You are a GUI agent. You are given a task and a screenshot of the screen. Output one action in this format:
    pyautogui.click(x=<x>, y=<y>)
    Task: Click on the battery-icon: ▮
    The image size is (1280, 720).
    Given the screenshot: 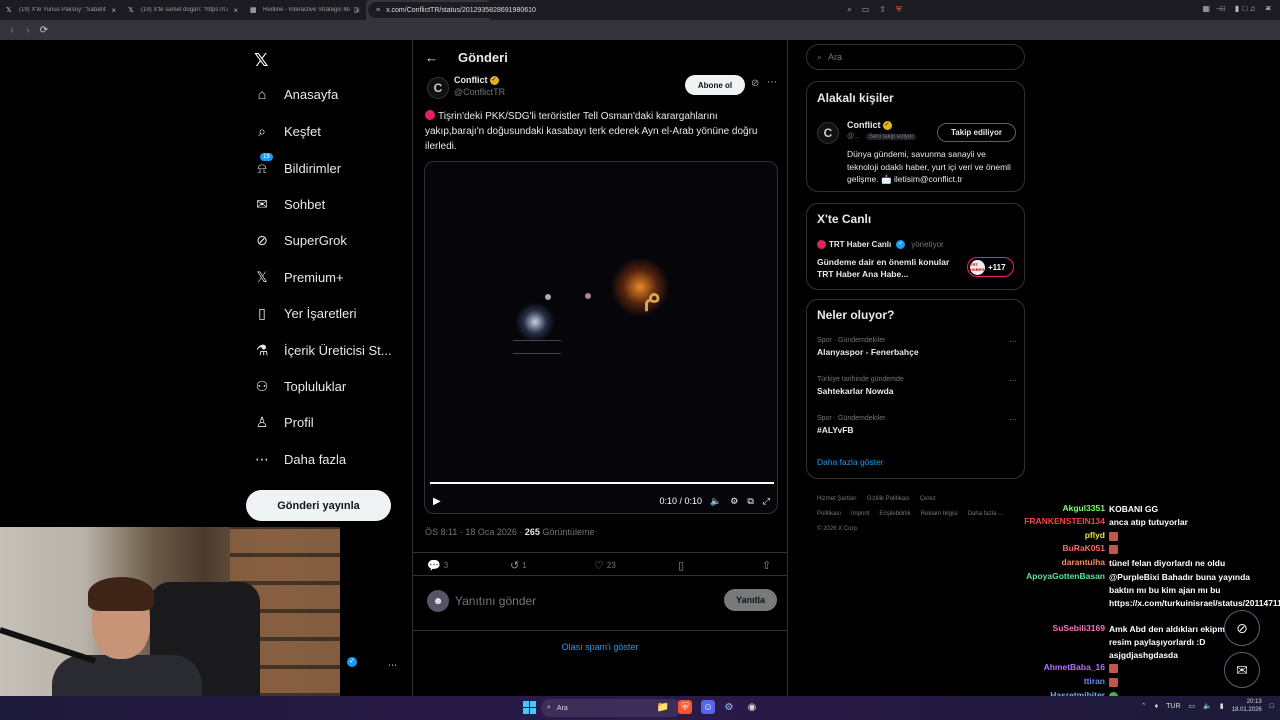 What is the action you would take?
    pyautogui.click(x=1222, y=706)
    